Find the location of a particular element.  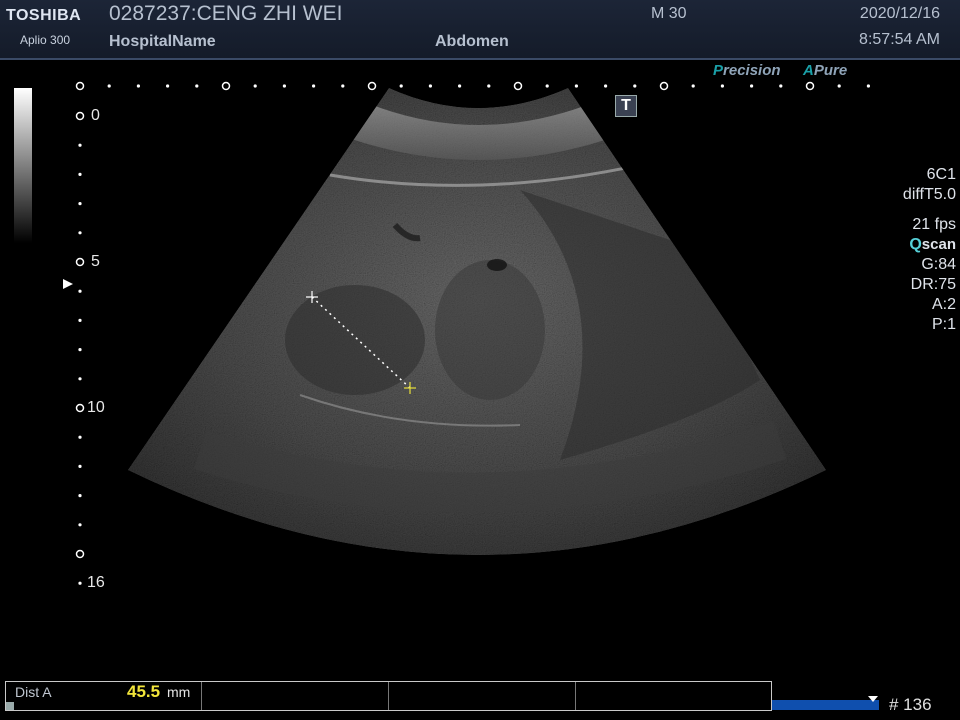

gain-value: G:84 is located at coordinates (938, 264).